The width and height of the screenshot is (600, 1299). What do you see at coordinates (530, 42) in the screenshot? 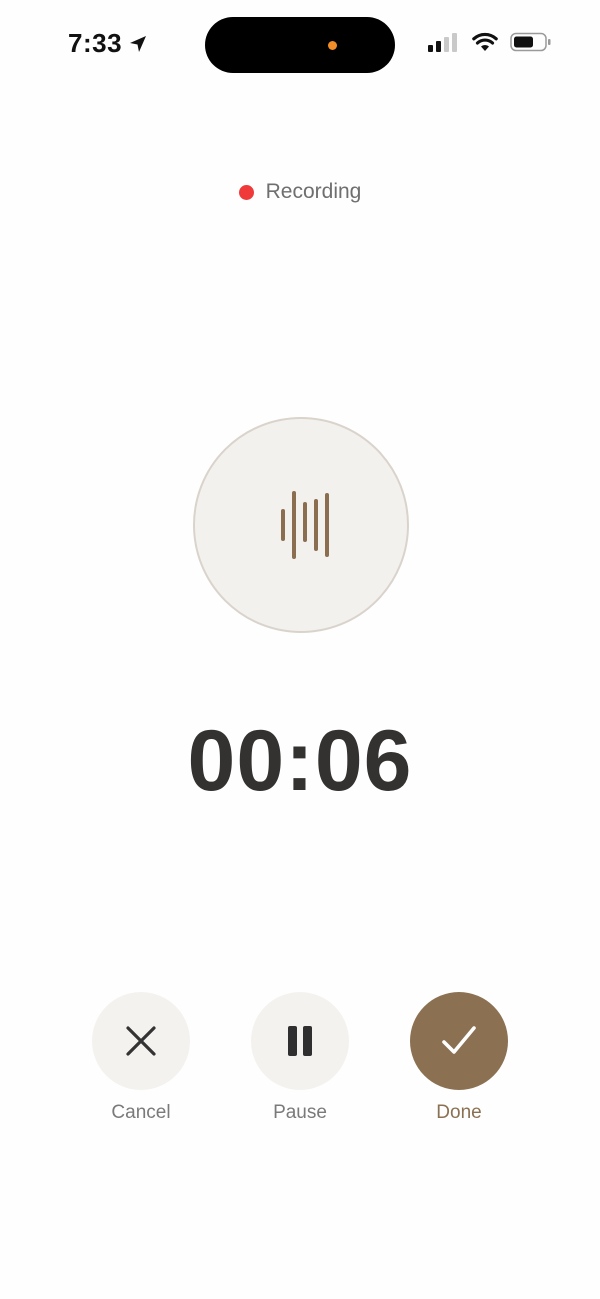
I see `battery-icon` at bounding box center [530, 42].